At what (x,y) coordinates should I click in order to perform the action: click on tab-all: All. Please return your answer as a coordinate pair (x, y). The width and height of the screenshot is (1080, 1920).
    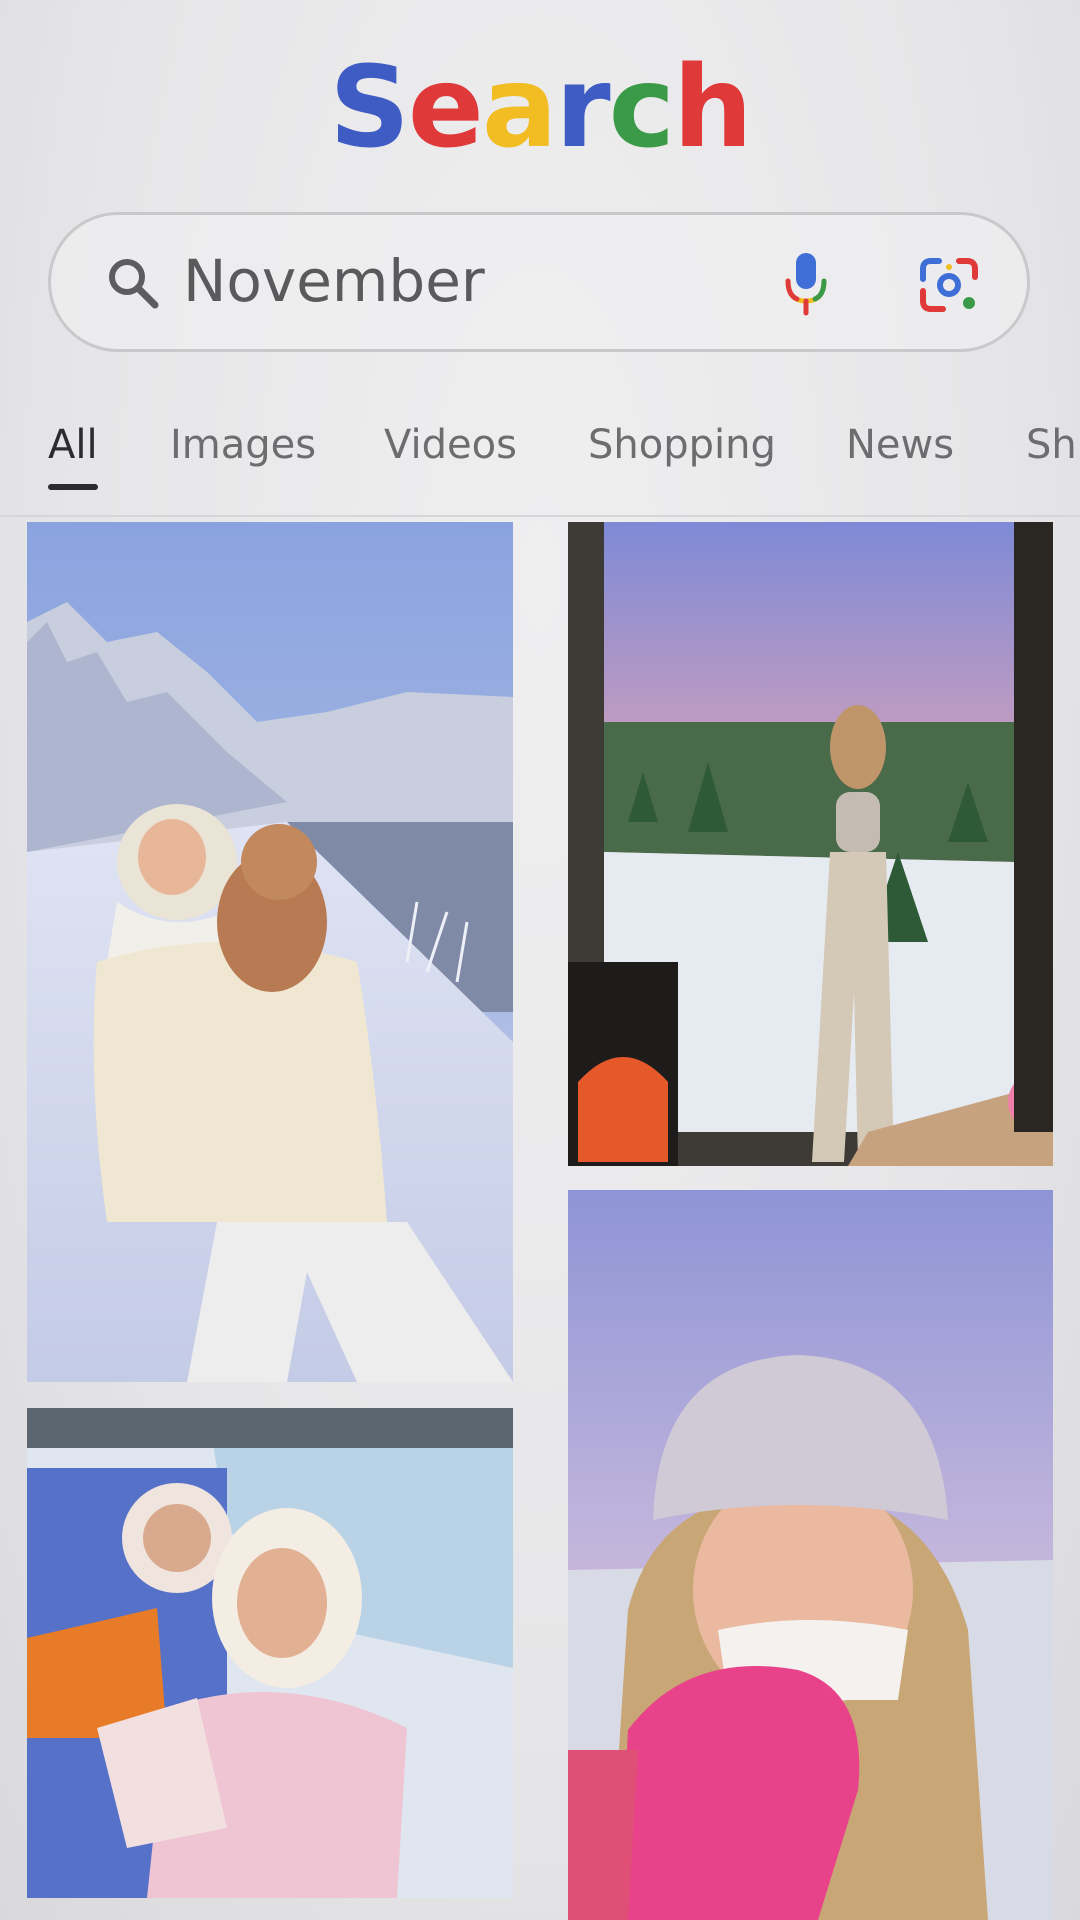
    Looking at the image, I should click on (73, 445).